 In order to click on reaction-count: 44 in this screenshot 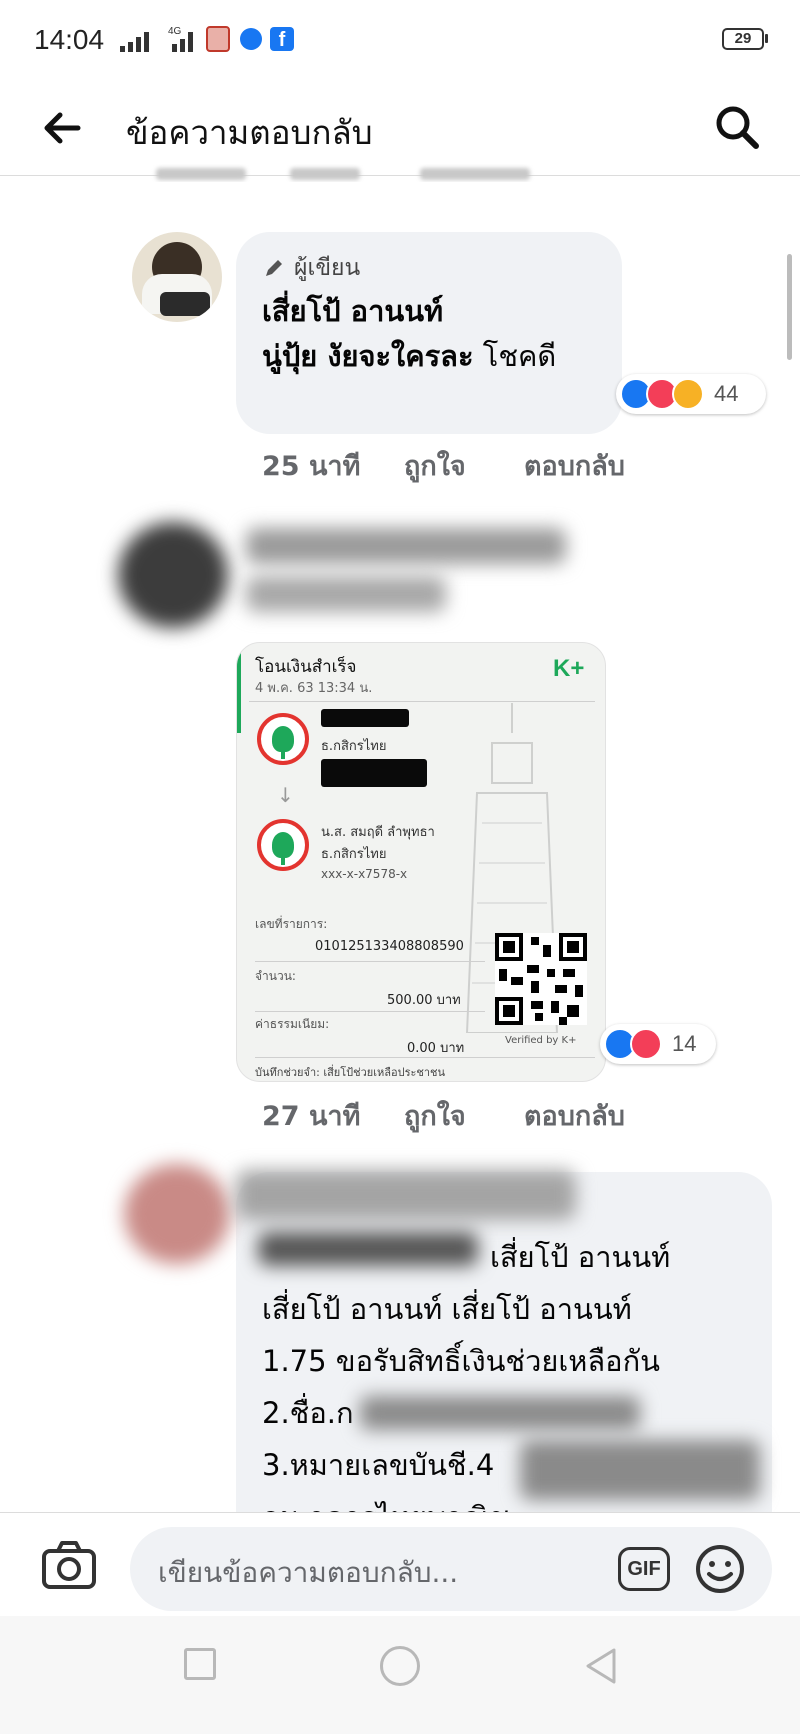, I will do `click(726, 393)`.